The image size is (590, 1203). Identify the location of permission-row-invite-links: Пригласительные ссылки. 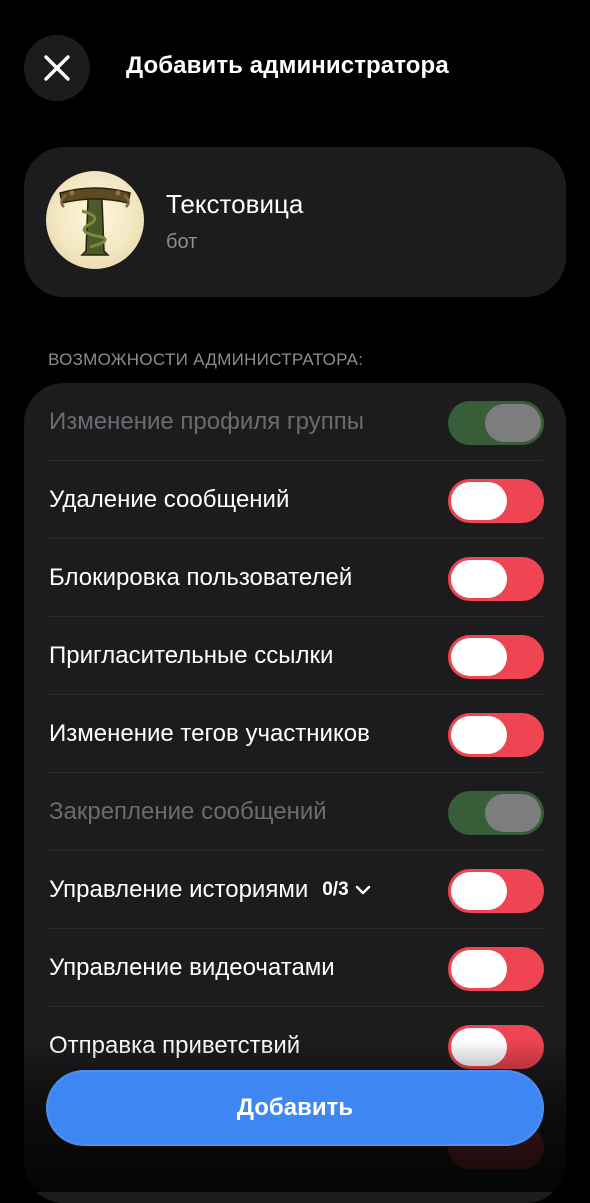
(295, 656).